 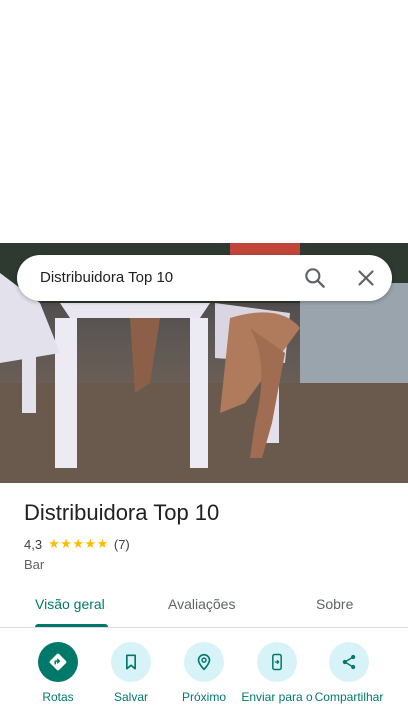 I want to click on share-button: Compartilhar, so click(x=349, y=673).